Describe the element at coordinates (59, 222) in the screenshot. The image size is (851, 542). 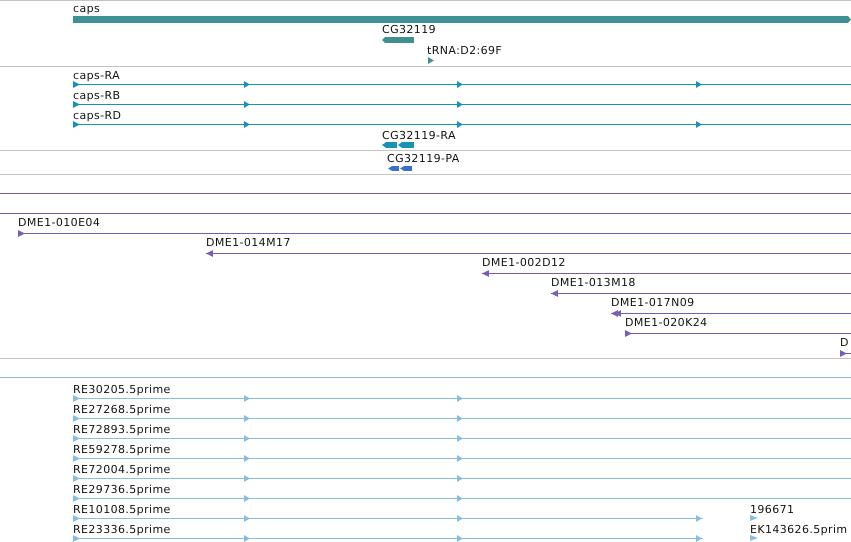
I see `feature-label: DME1-010E04` at that location.